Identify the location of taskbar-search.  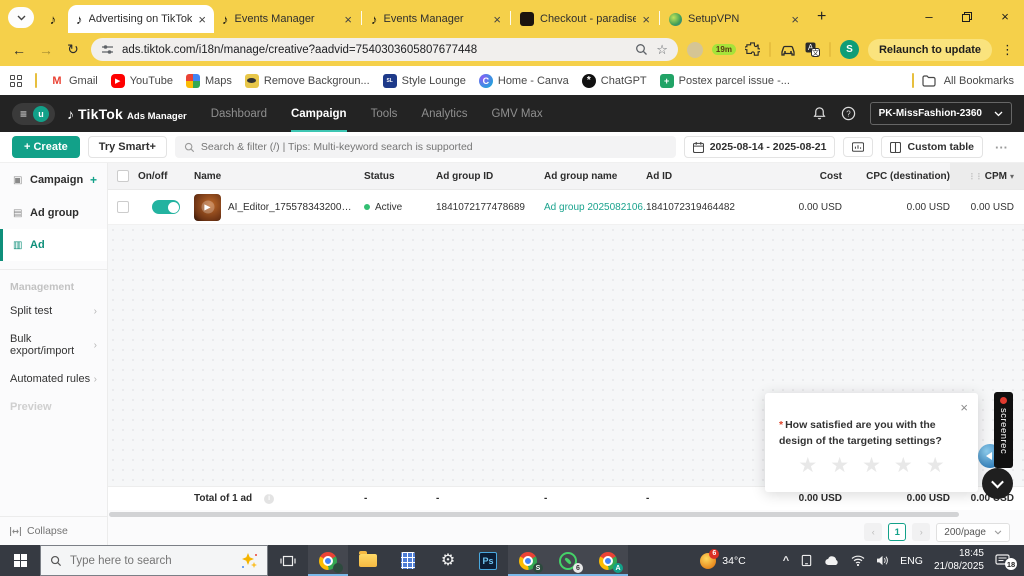
(154, 560).